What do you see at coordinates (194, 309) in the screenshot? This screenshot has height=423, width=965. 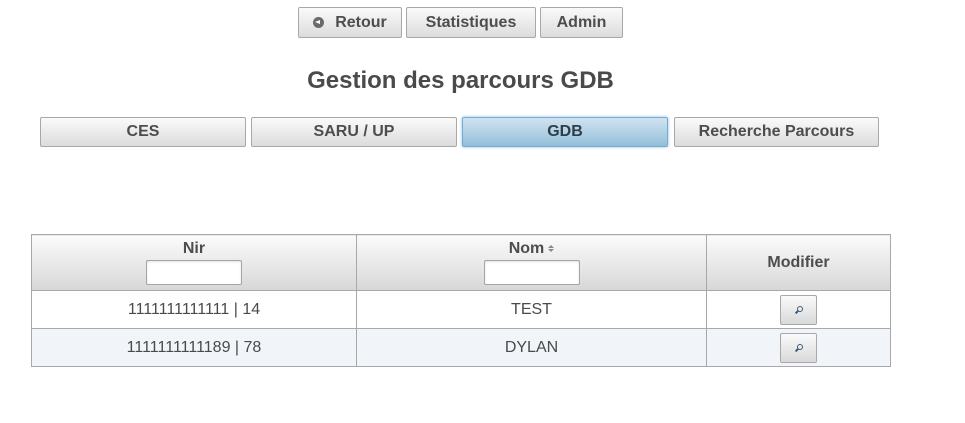 I see `nir-cell: 1111111111111 | 14` at bounding box center [194, 309].